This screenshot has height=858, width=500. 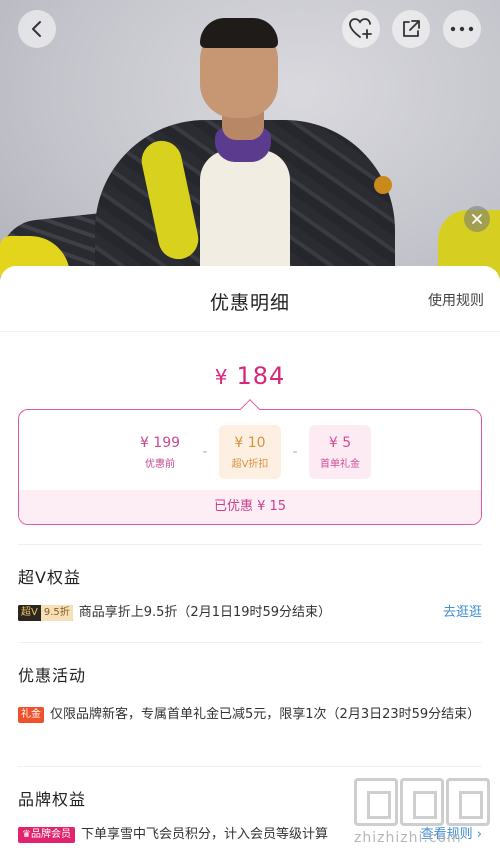 What do you see at coordinates (383, 185) in the screenshot?
I see `photo-logo-patch` at bounding box center [383, 185].